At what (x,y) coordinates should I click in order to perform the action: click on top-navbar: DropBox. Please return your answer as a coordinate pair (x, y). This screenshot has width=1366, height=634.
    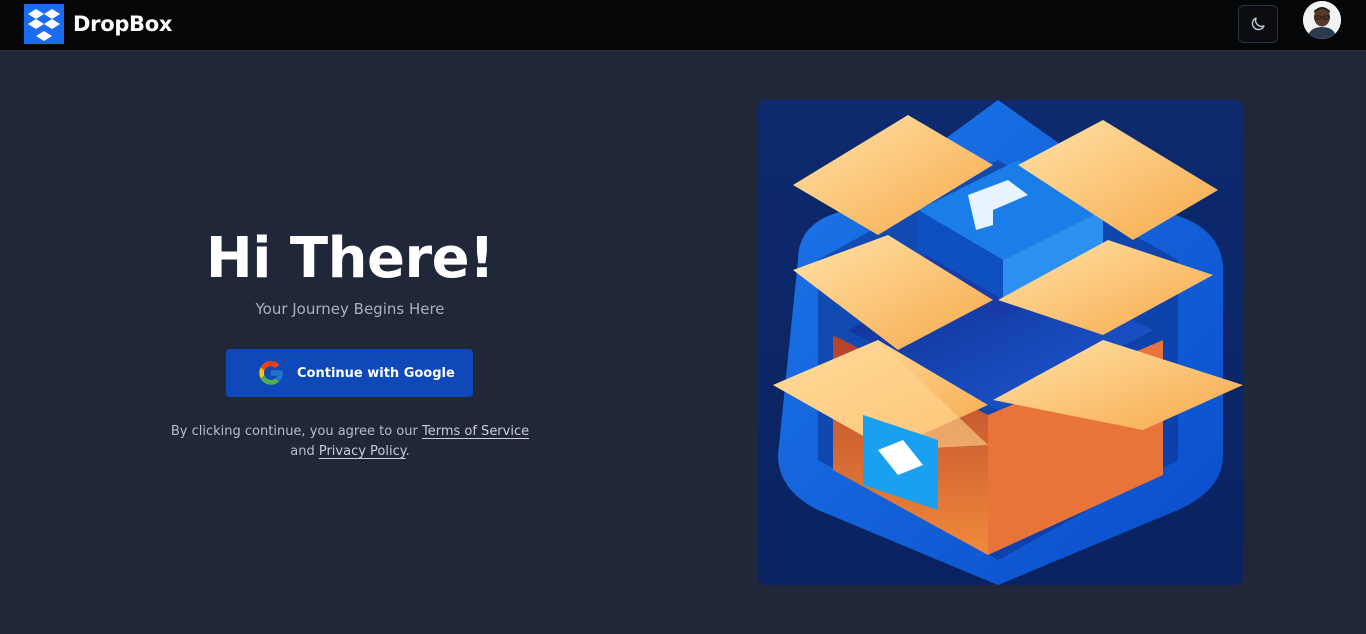
    Looking at the image, I should click on (683, 25).